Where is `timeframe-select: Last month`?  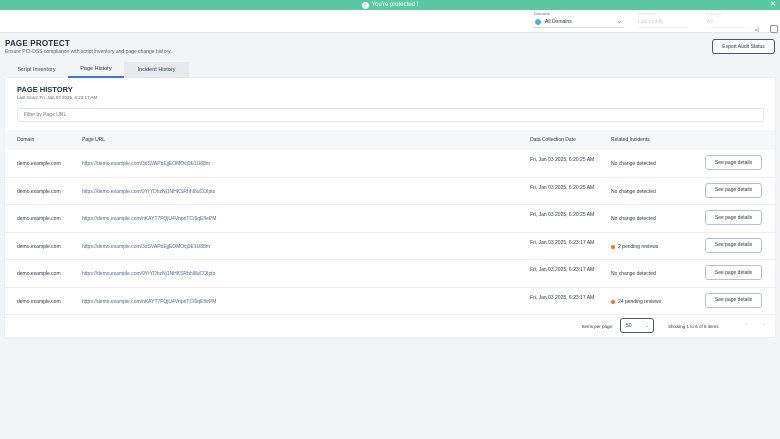
timeframe-select: Last month is located at coordinates (663, 22).